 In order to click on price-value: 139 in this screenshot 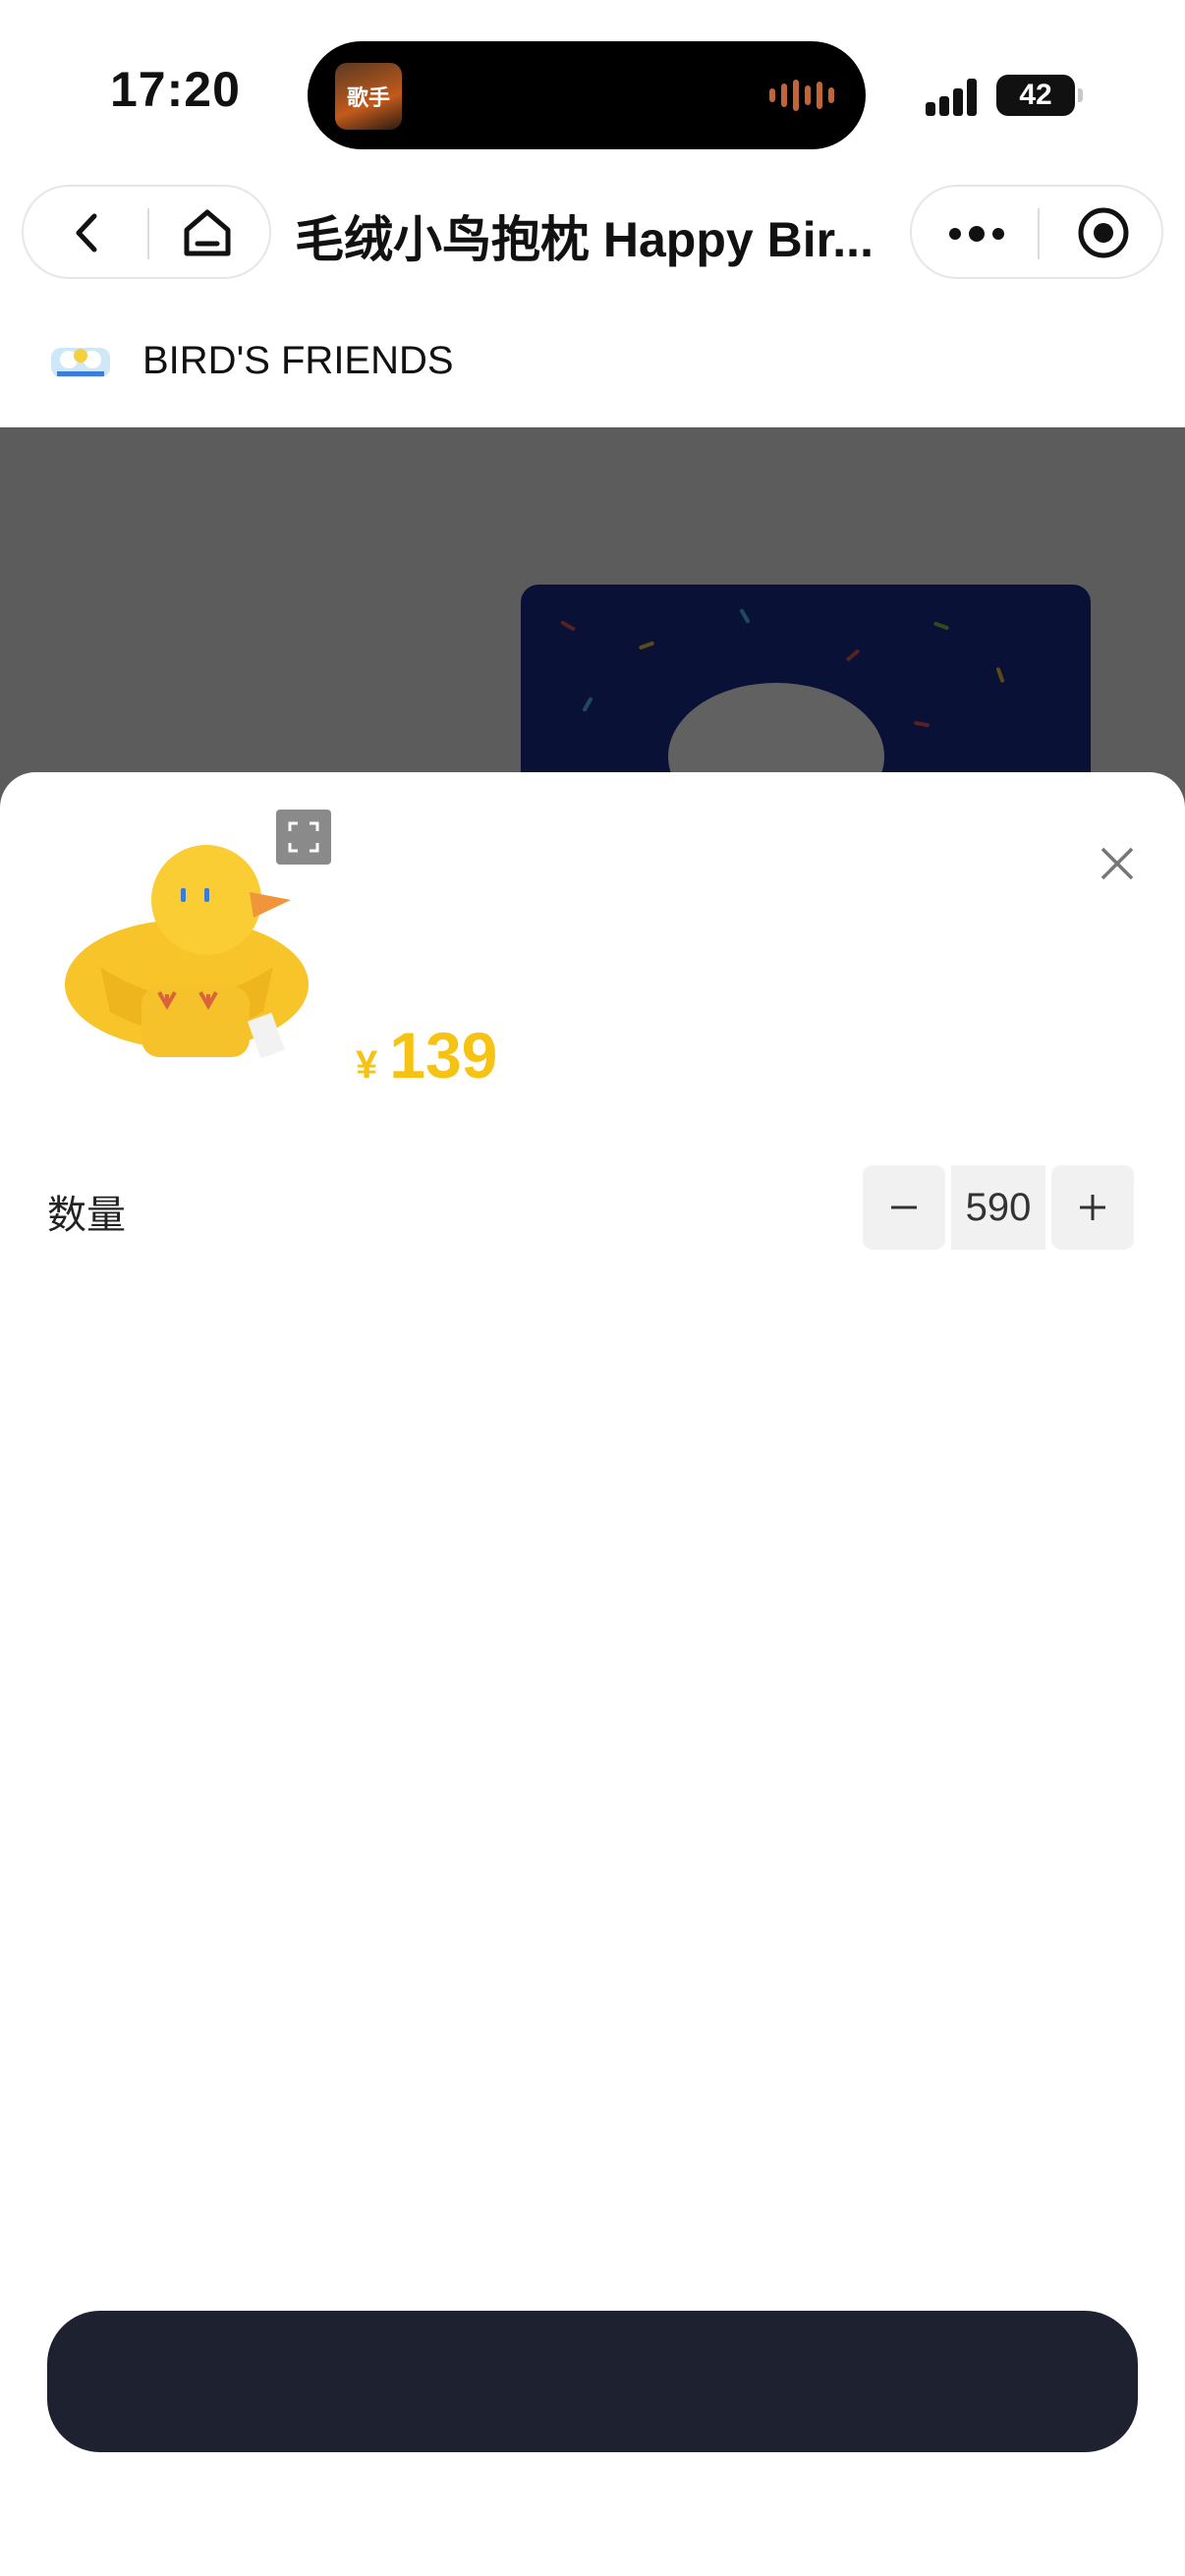, I will do `click(444, 1055)`.